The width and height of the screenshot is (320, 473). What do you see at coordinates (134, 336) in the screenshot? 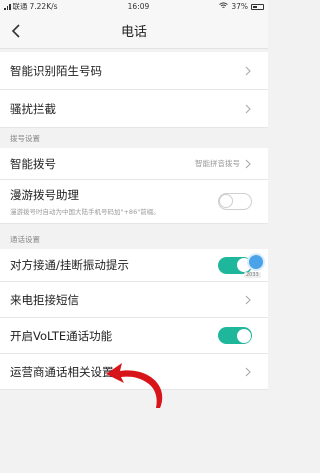
I see `row-volte: 开启VoLTE通话功能` at bounding box center [134, 336].